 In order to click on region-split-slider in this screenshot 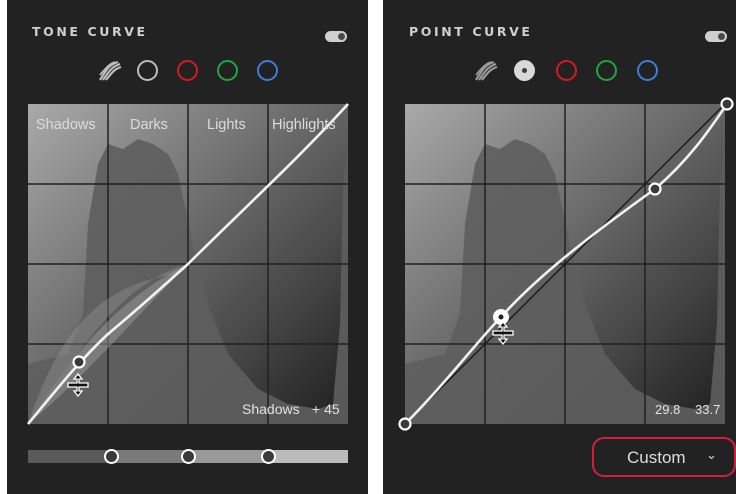, I will do `click(188, 456)`.